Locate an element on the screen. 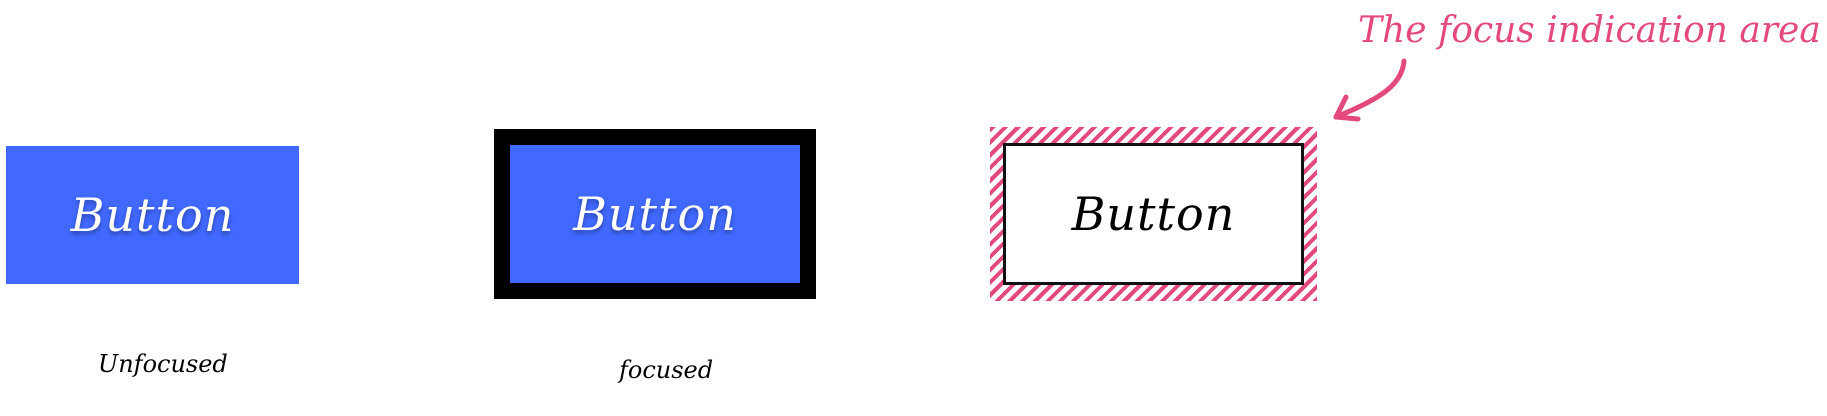 This screenshot has width=1827, height=416. focus-area-button: Button is located at coordinates (1153, 214).